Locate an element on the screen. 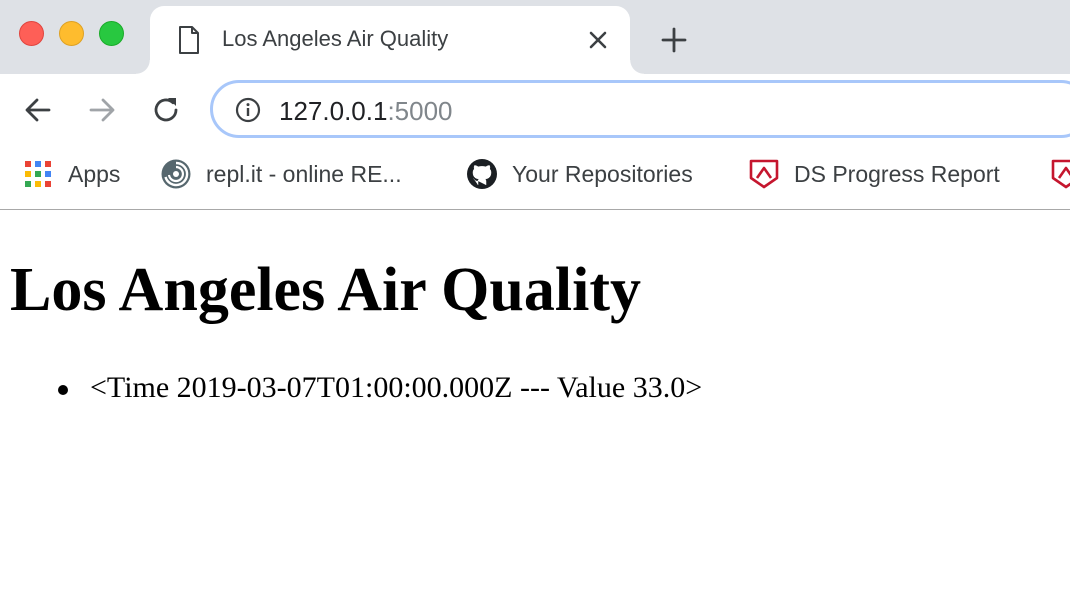  tab-strip: Los Angeles Air Quality is located at coordinates (535, 37).